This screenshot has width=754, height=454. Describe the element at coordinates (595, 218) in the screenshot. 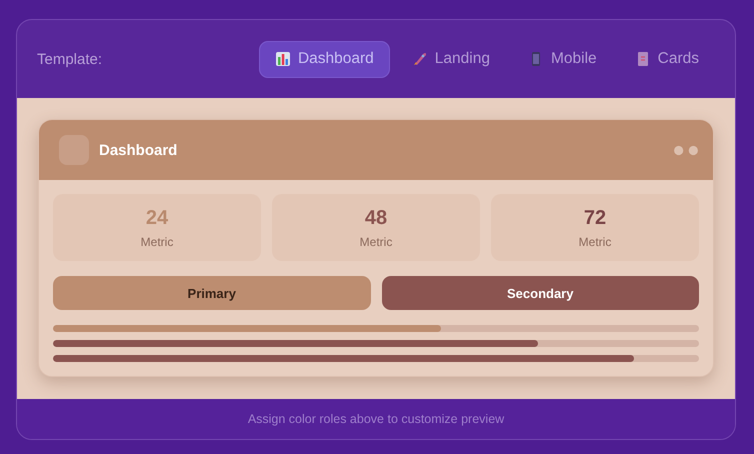

I see `metric-value: 72` at that location.